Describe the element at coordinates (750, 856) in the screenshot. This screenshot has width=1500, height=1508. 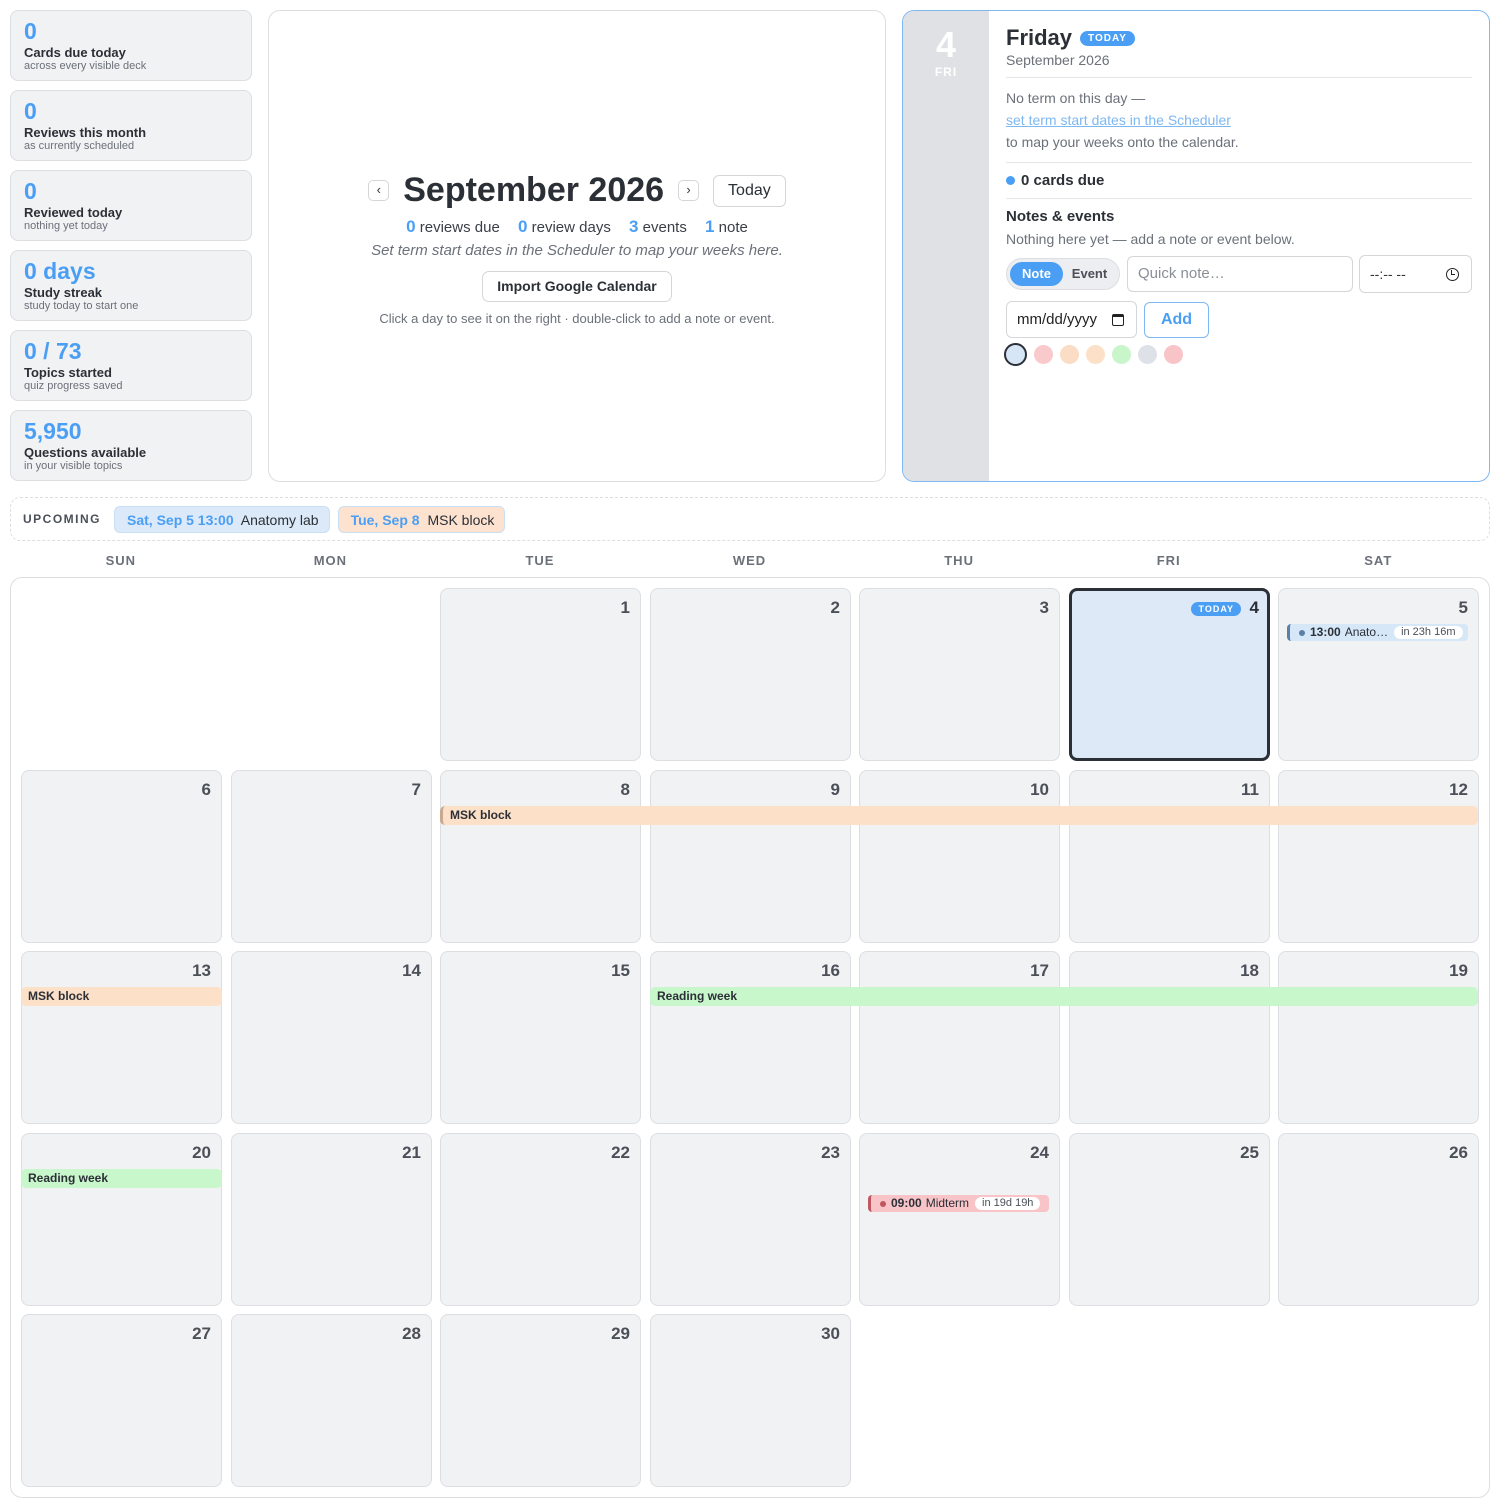
I see `day-cell-9: 9` at that location.